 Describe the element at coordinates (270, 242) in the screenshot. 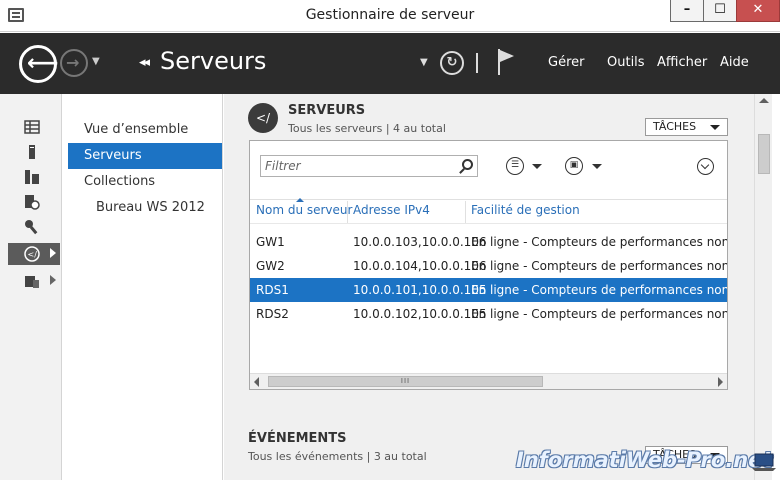

I see `cell-server-name: GW1` at that location.